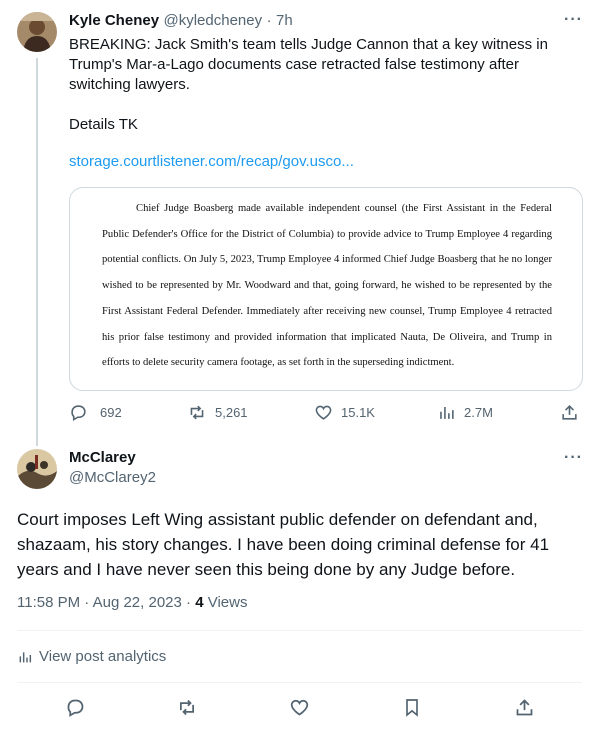 This screenshot has height=739, width=598. I want to click on heart-icon, so click(323, 412).